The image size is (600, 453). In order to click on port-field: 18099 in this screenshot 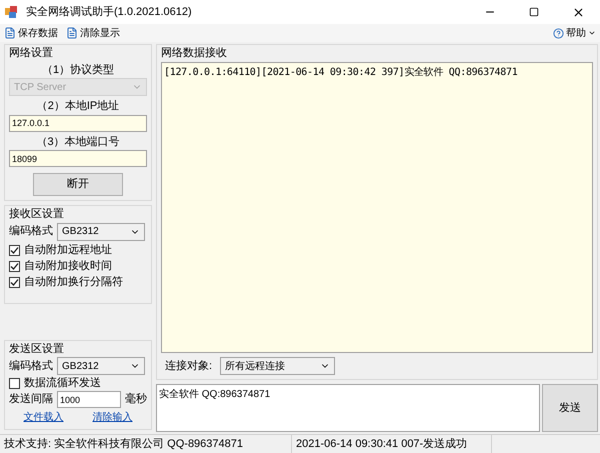, I will do `click(78, 158)`.